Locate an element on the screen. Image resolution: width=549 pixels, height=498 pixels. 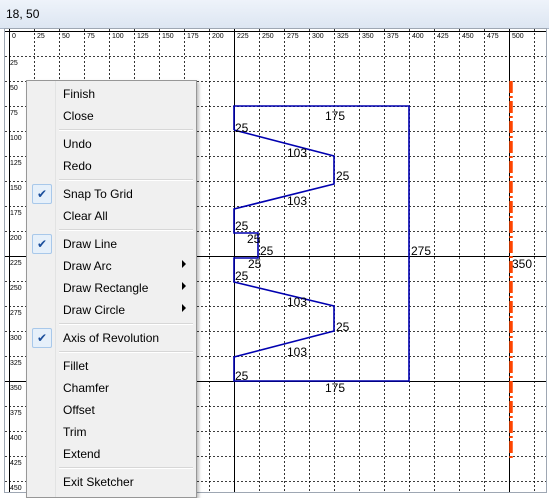
menu-item-chamfer: Chamfer is located at coordinates (111, 387).